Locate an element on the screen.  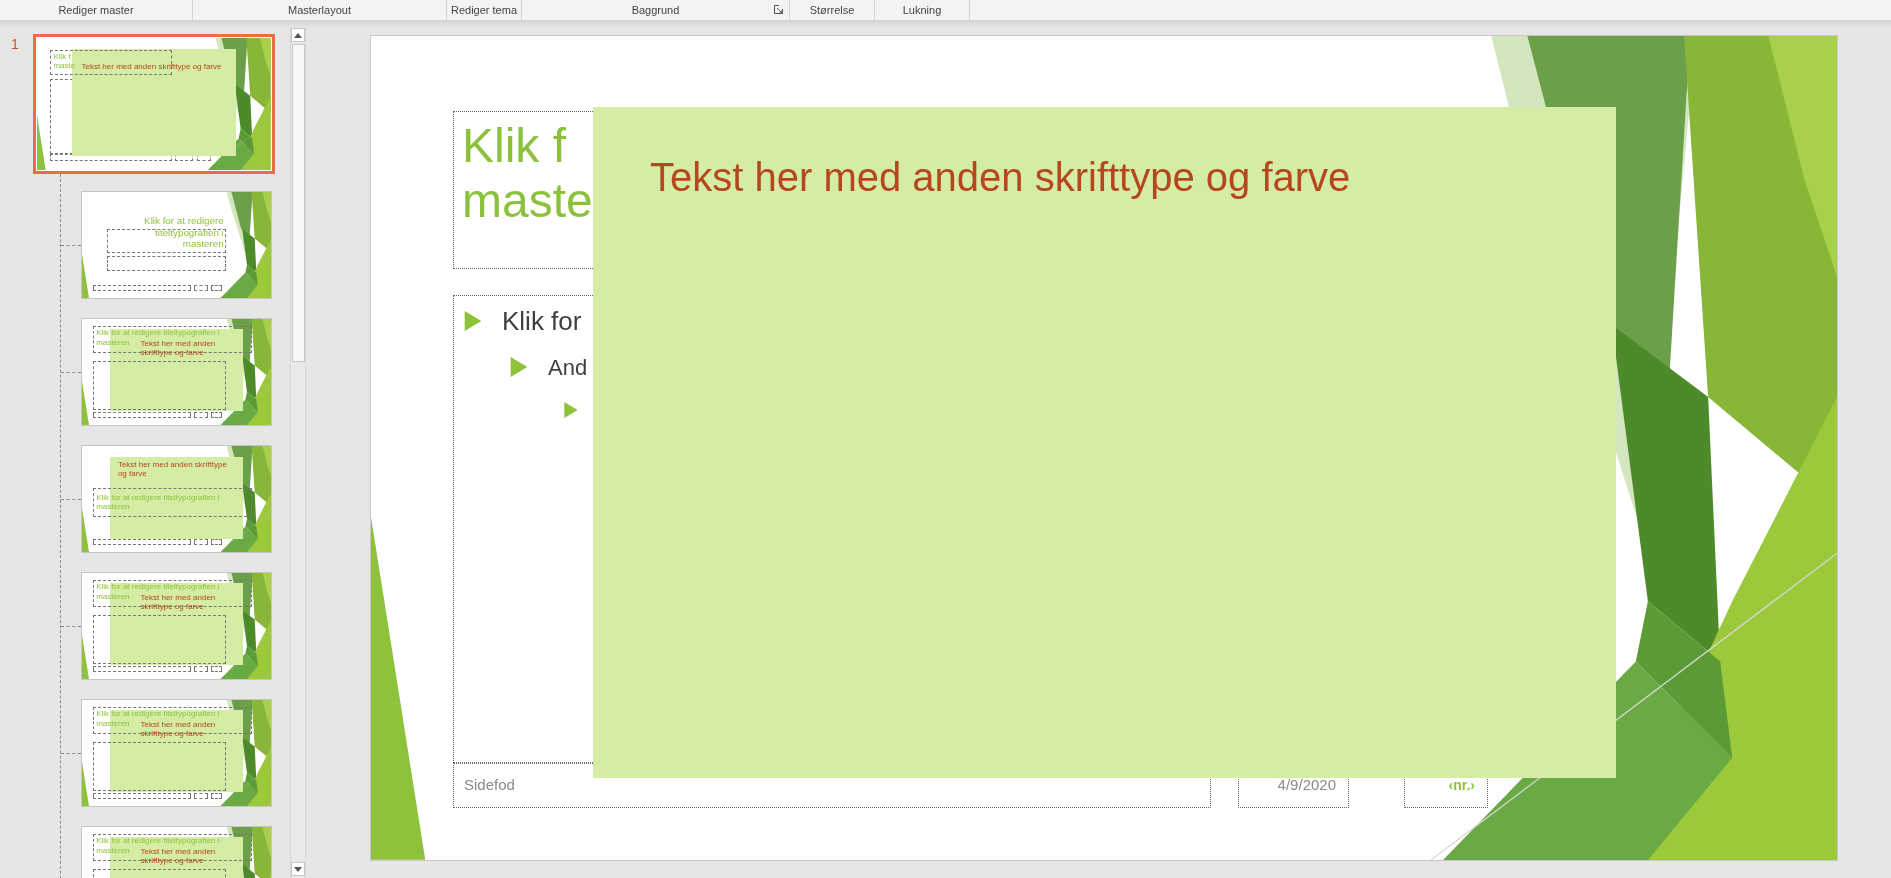
slide-number-field: ‹nr.› is located at coordinates (1461, 785).